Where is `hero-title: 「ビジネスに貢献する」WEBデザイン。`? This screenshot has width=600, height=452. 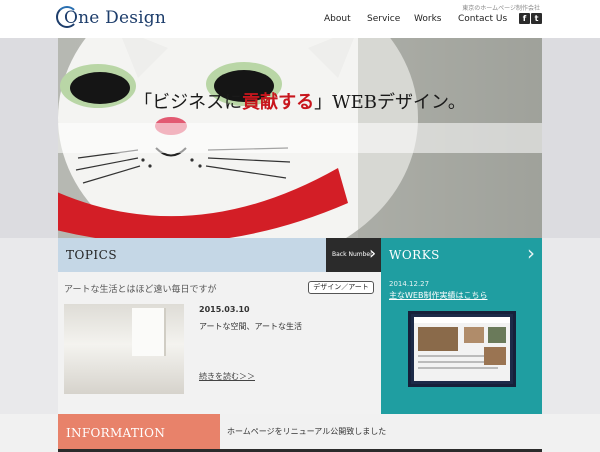
hero-title: 「ビジネスに貢献する」WEBデザイン。 is located at coordinates (300, 101).